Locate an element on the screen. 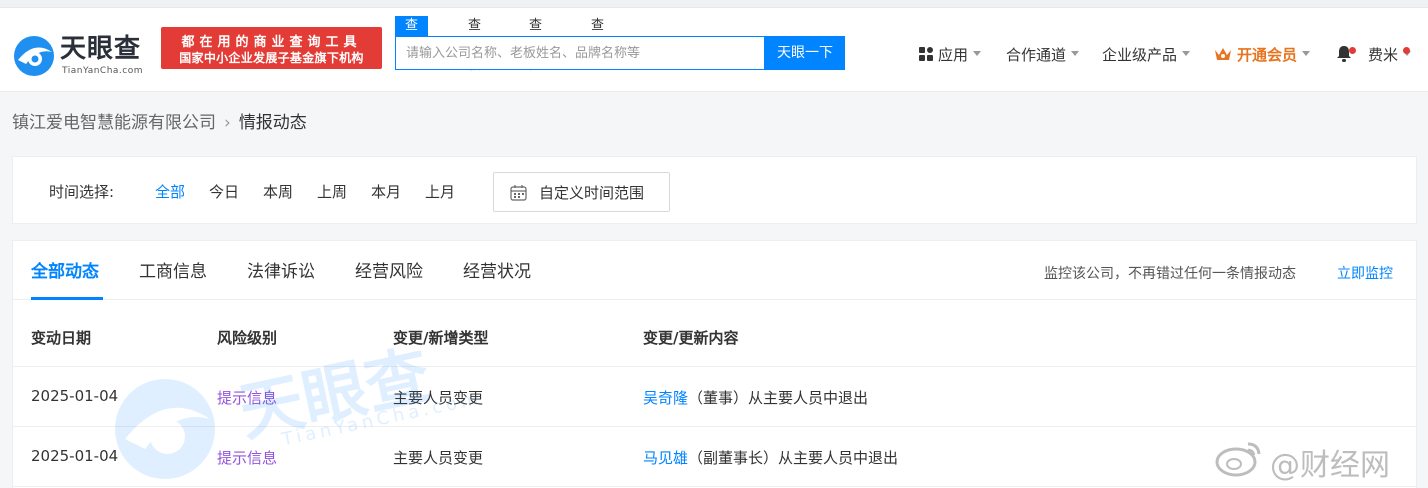  cell-change-content: 吴奇隆（董事）从主要人员中退出 is located at coordinates (755, 397).